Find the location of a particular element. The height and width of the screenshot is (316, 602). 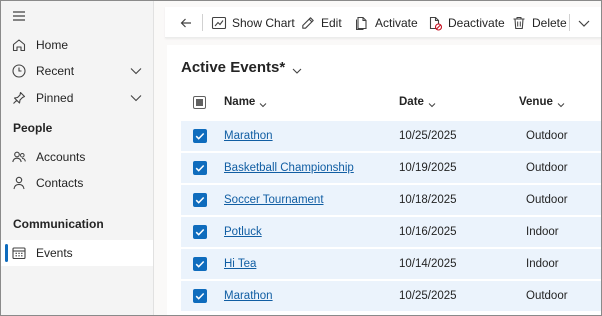

show-chart-label: Show Chart is located at coordinates (263, 22).